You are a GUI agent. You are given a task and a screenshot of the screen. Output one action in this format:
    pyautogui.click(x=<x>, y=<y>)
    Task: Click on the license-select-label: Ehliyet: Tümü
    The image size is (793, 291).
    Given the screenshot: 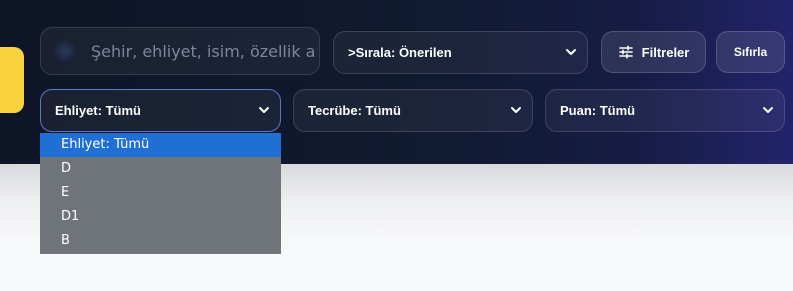 What is the action you would take?
    pyautogui.click(x=98, y=110)
    